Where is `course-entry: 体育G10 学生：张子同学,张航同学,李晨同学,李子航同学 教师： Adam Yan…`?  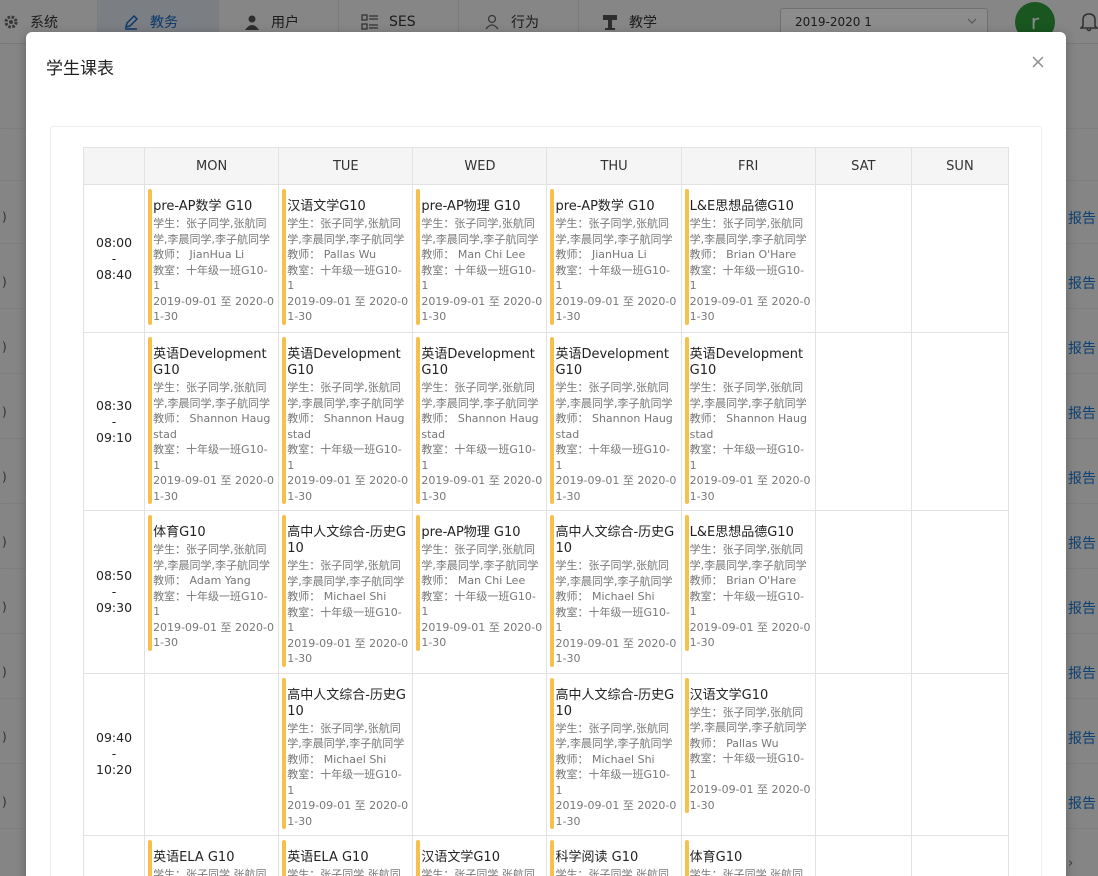
course-entry: 体育G10 学生：张子同学,张航同学,李晨同学,李子航同学 教师： Adam Yan… is located at coordinates (211, 584).